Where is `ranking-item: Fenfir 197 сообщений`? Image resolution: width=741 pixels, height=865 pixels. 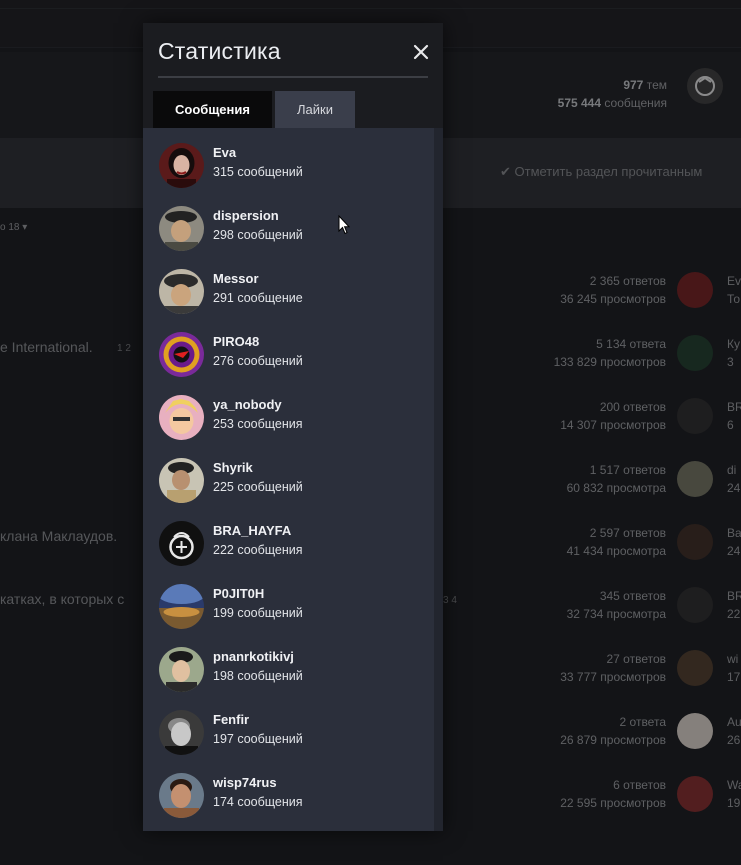
ranking-item: Fenfir 197 сообщений is located at coordinates (288, 739).